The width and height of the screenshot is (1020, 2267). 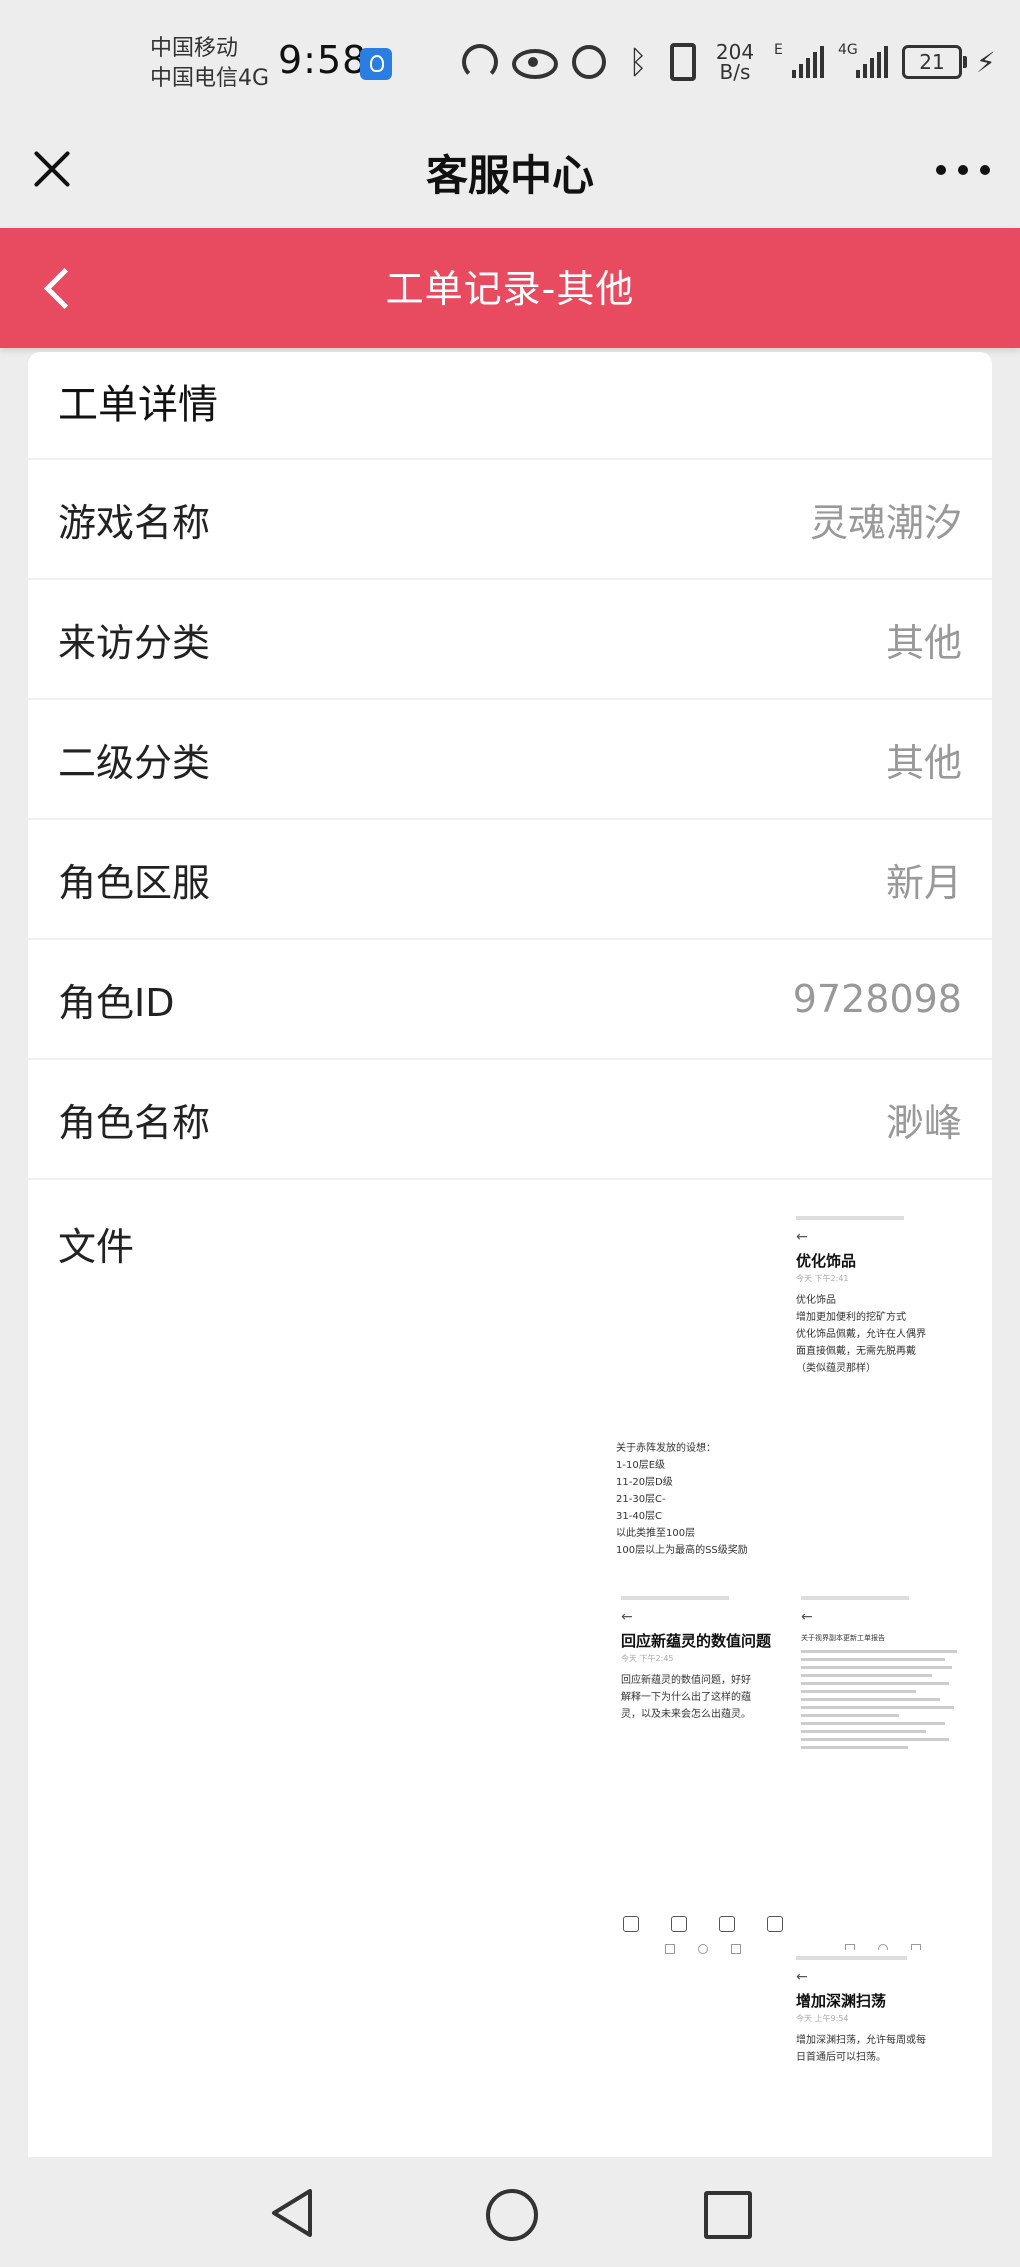 What do you see at coordinates (589, 62) in the screenshot?
I see `alarm-icon` at bounding box center [589, 62].